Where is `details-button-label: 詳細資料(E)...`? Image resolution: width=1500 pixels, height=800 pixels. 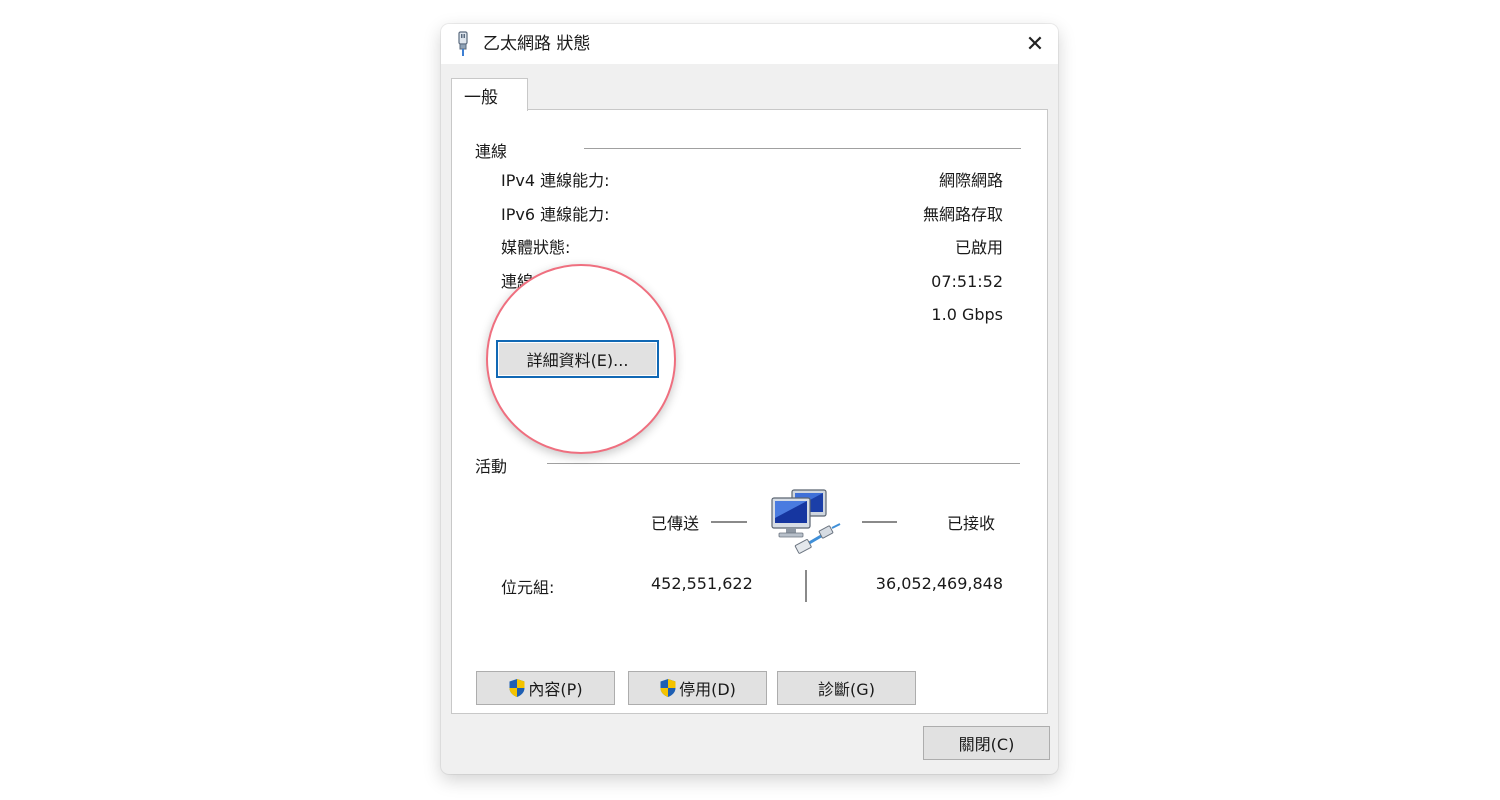 details-button-label: 詳細資料(E)... is located at coordinates (577, 360).